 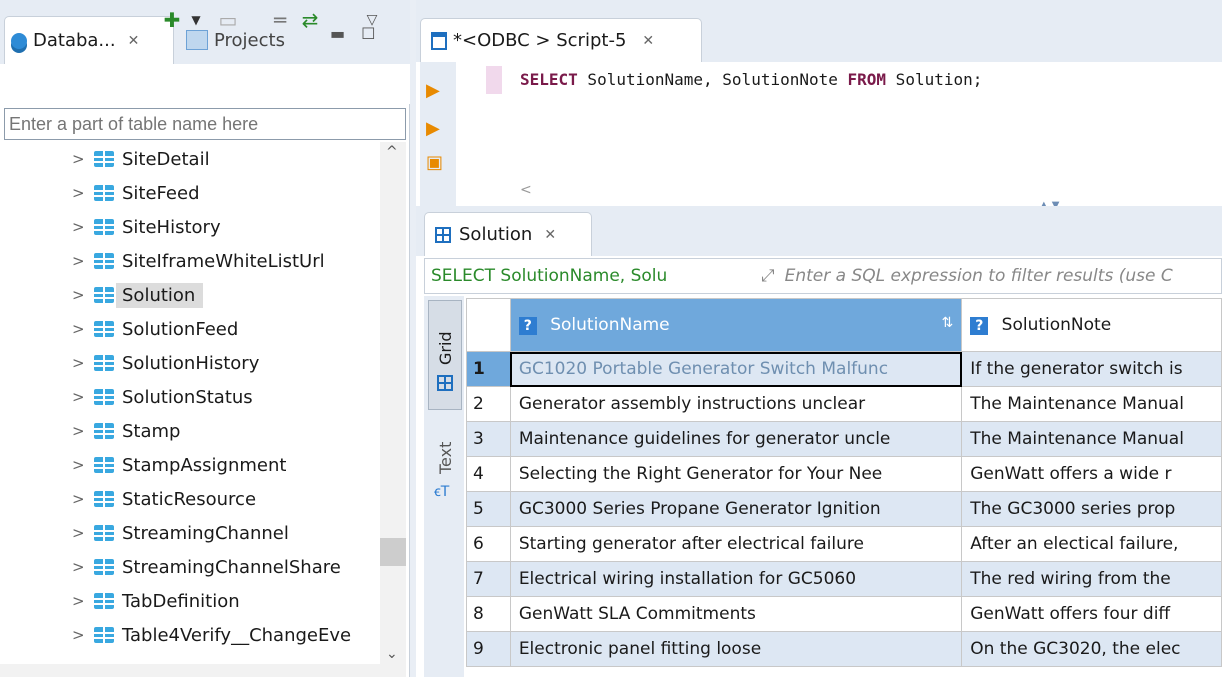 I want to click on tree-item-table: > Table4Verify__ChangeEve, so click(x=190, y=635).